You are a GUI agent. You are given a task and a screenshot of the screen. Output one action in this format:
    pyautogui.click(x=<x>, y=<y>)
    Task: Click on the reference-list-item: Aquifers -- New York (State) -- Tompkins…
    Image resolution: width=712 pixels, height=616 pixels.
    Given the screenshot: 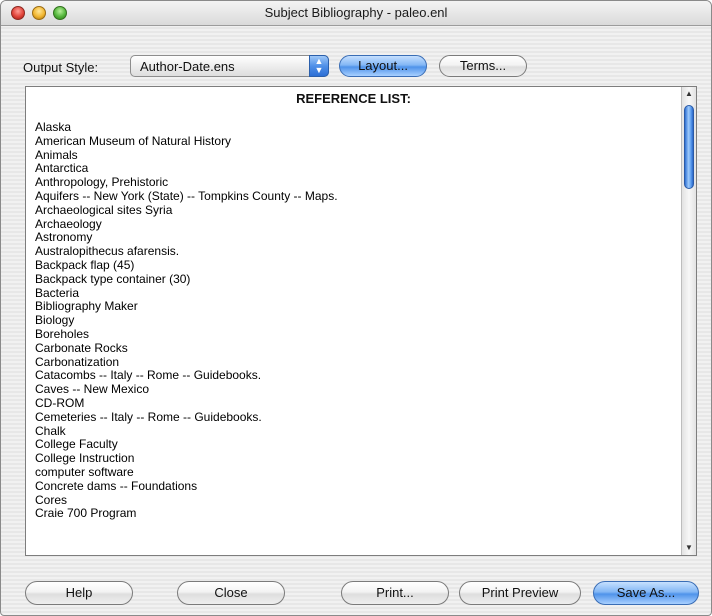 What is the action you would take?
    pyautogui.click(x=186, y=195)
    